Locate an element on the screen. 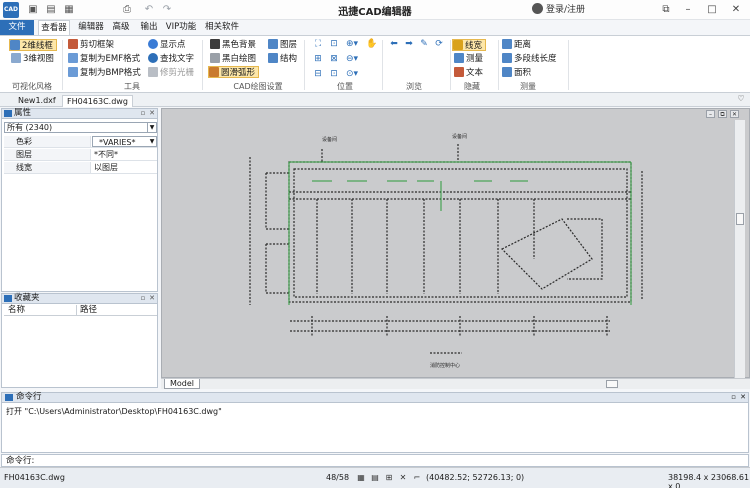 Image resolution: width=750 pixels, height=488 pixels. line-weight-button: 线宽 is located at coordinates (469, 45).